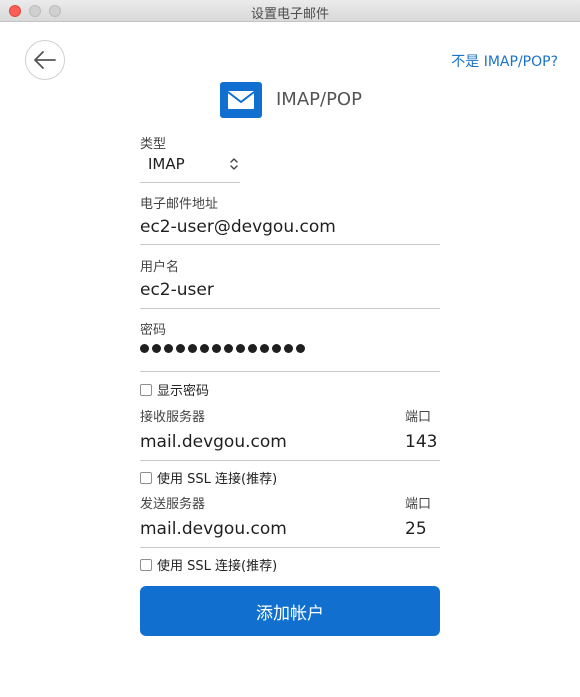 The height and width of the screenshot is (697, 580). I want to click on show-password-checkbox, so click(146, 389).